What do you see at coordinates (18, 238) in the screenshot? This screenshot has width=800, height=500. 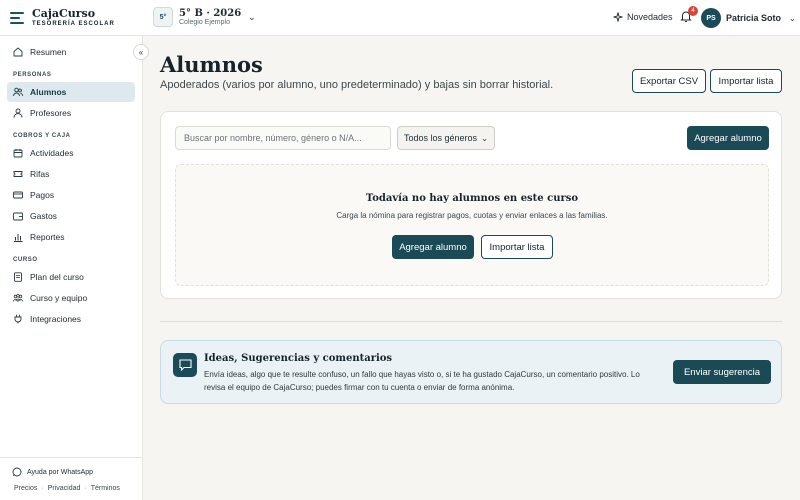 I see `bar-chart-icon` at bounding box center [18, 238].